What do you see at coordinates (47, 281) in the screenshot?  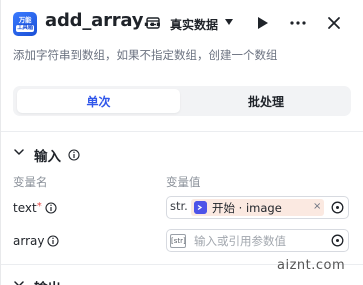 I see `output-section-title: 输出` at bounding box center [47, 281].